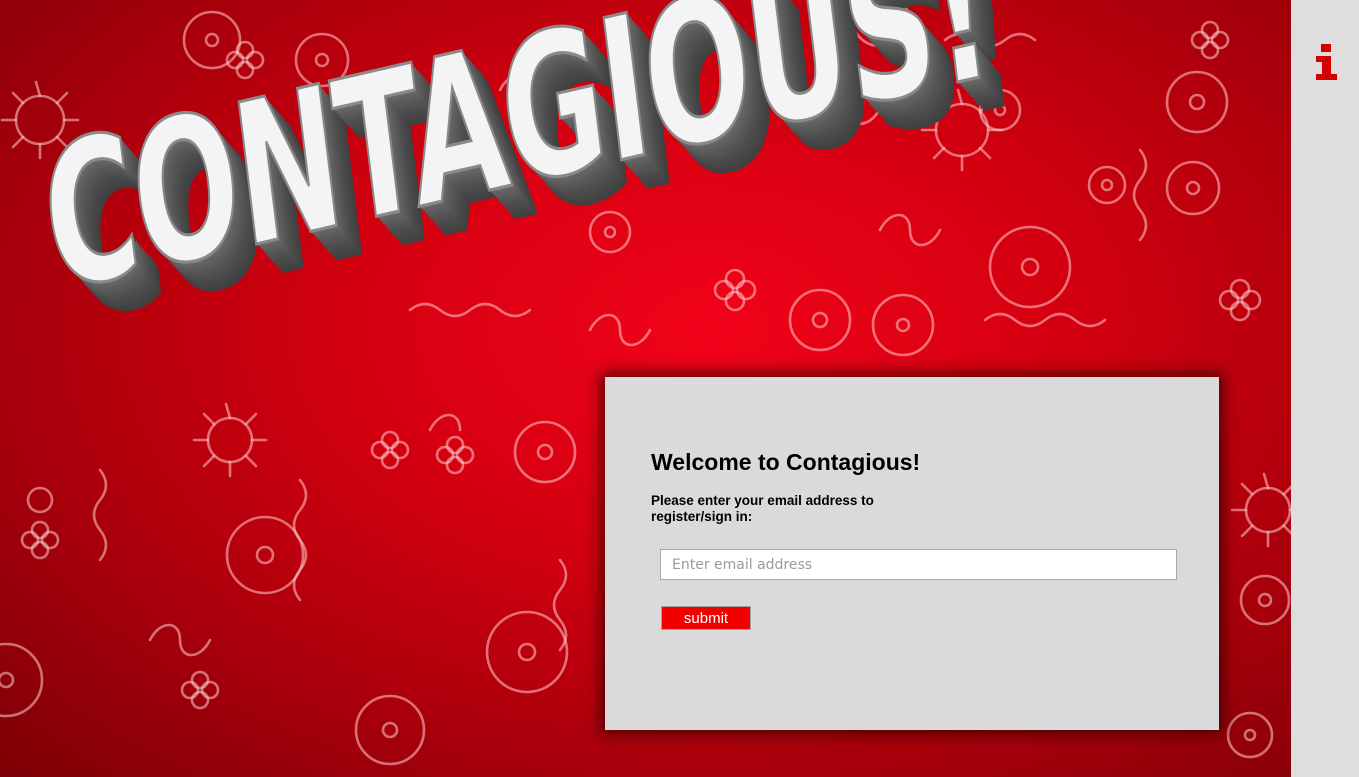 This screenshot has width=1359, height=777. I want to click on info-icon, so click(1326, 61).